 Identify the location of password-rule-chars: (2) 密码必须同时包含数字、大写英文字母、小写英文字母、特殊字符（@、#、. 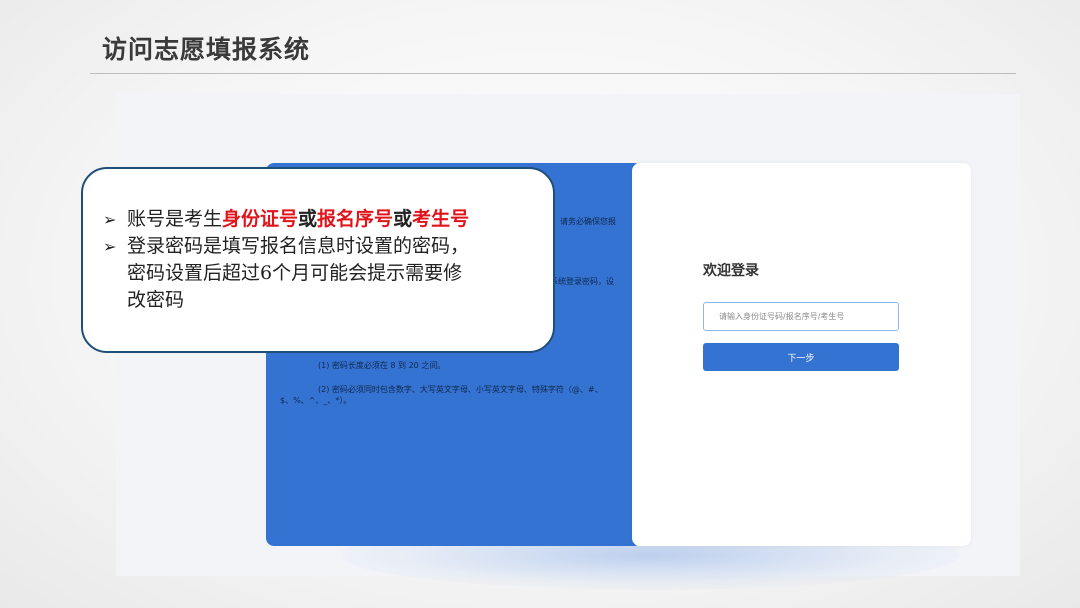
(460, 389).